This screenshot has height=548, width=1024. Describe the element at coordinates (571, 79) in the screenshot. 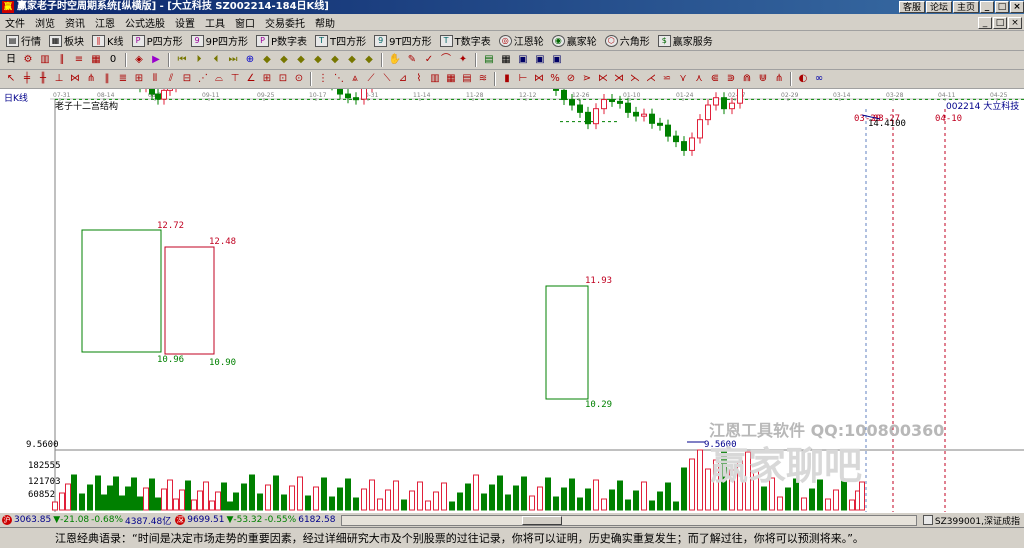

I see `tool15-icon: ⊘` at that location.